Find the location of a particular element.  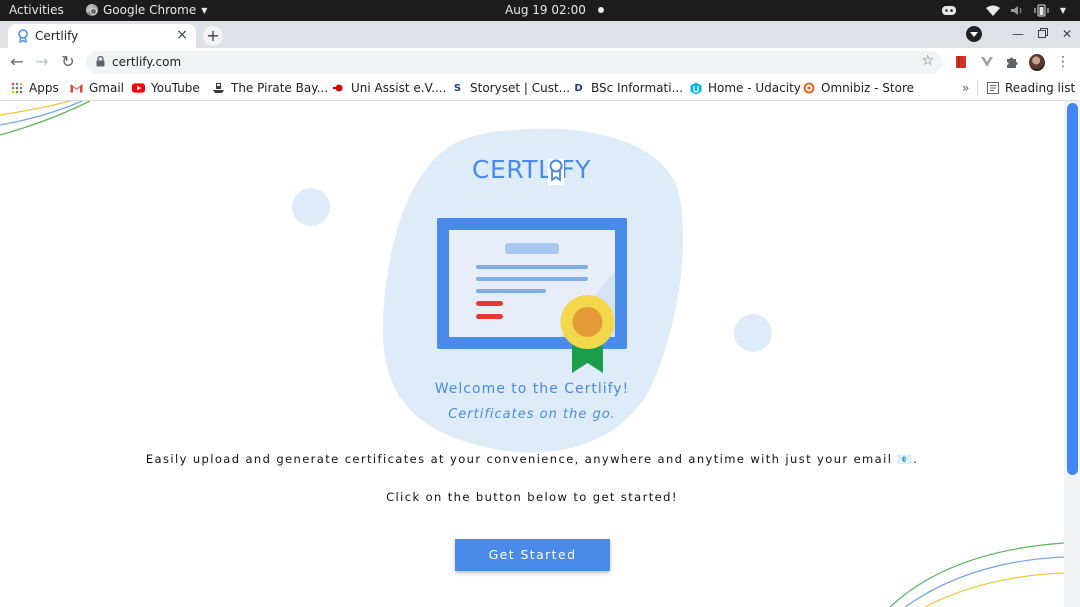

browser-toolbar: ← → ↻ certlify.com ☆ ⋮ is located at coordinates (540, 62).